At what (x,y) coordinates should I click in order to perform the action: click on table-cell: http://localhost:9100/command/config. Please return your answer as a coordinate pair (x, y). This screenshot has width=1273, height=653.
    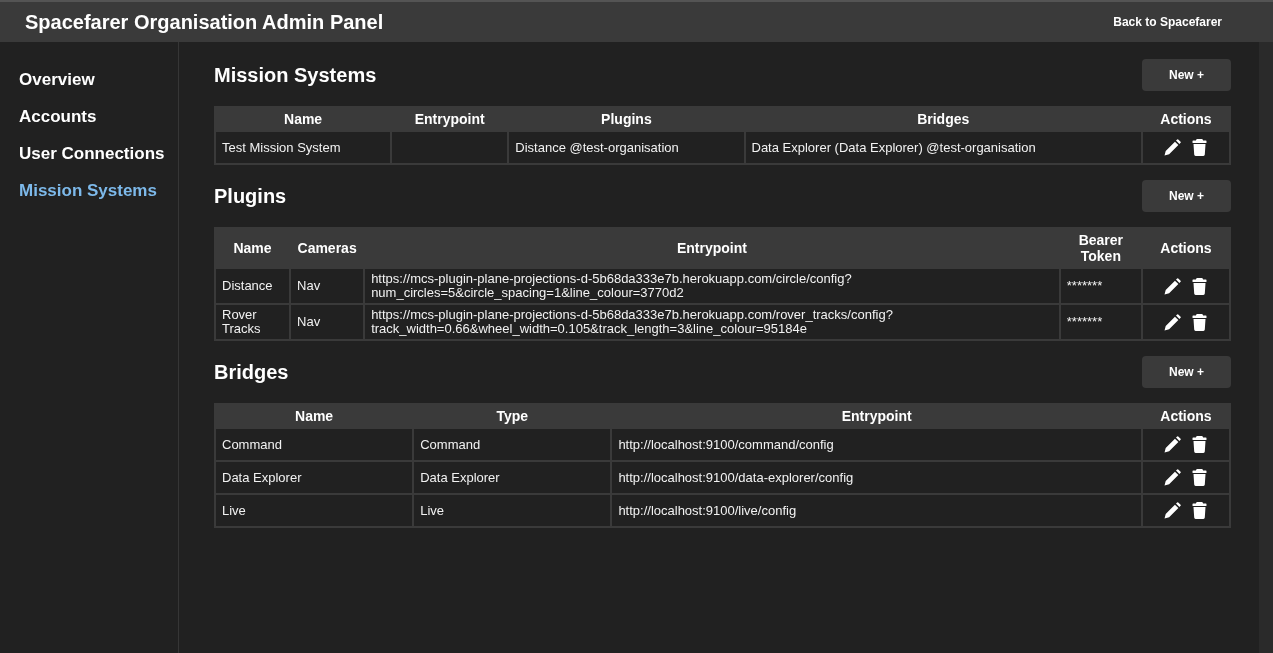
    Looking at the image, I should click on (876, 444).